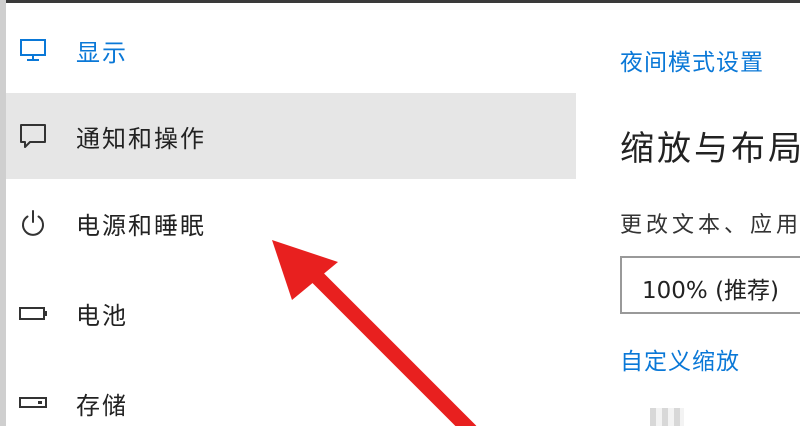 This screenshot has width=800, height=446. Describe the element at coordinates (710, 149) in the screenshot. I see `section-title: 缩放与布局` at that location.